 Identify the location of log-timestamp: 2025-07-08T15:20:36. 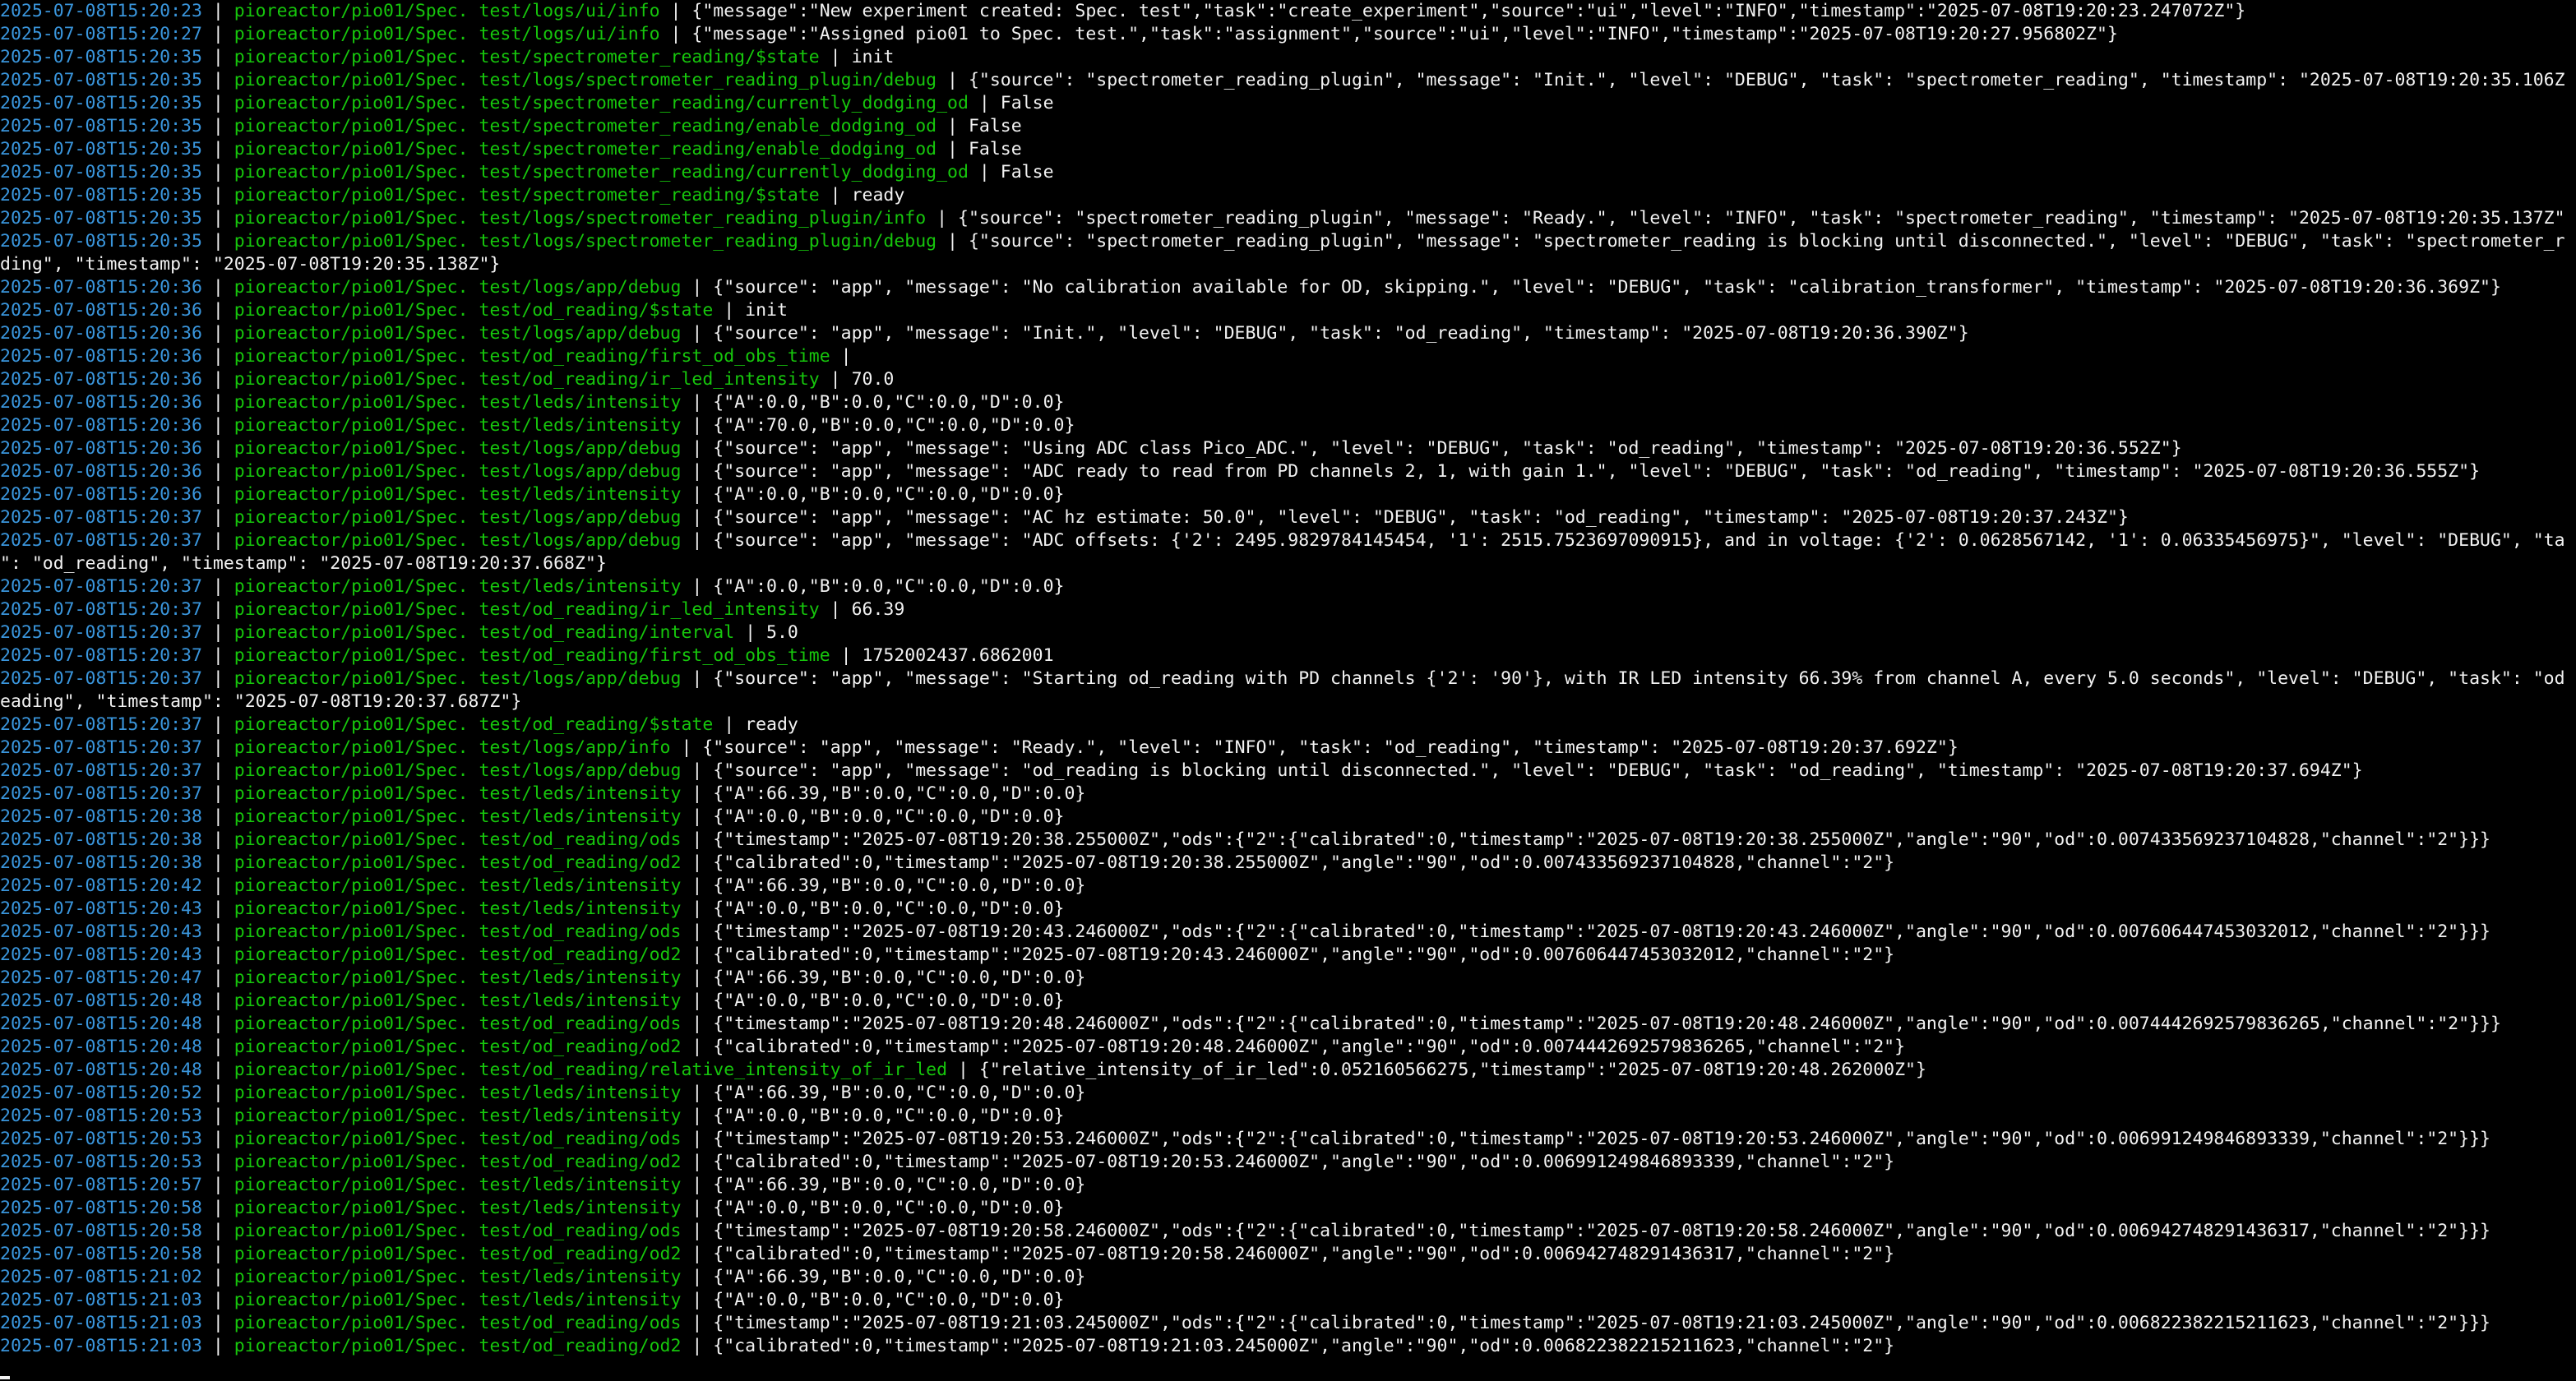
(101, 471).